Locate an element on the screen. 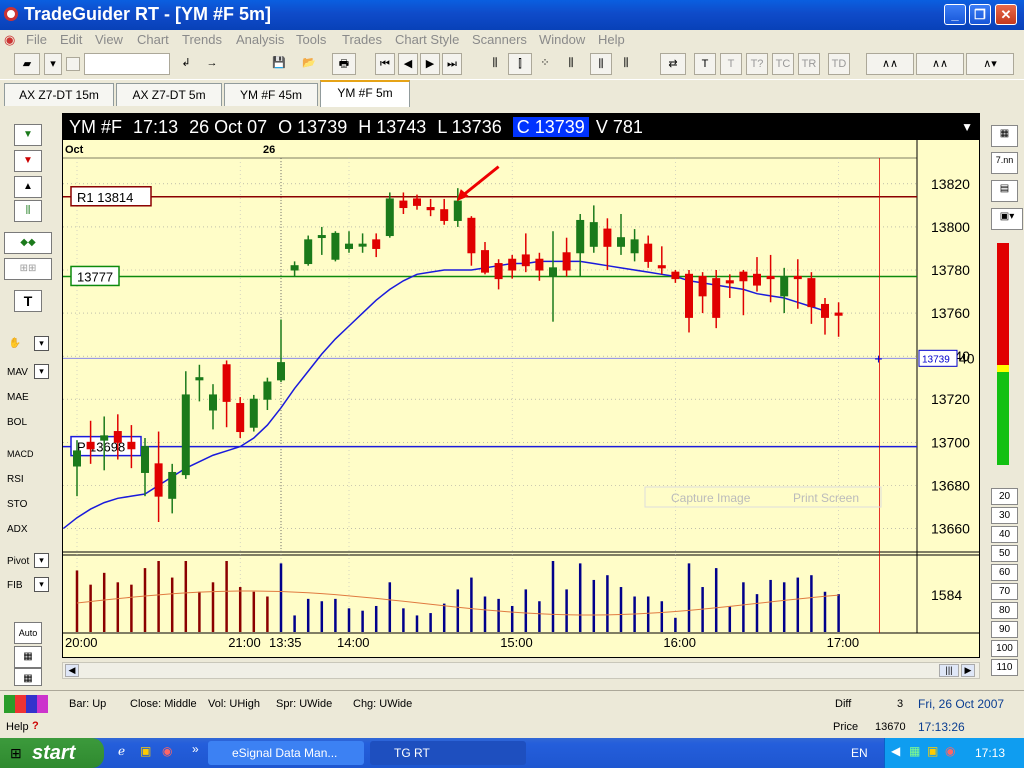  menu-edit: Edit is located at coordinates (71, 39).